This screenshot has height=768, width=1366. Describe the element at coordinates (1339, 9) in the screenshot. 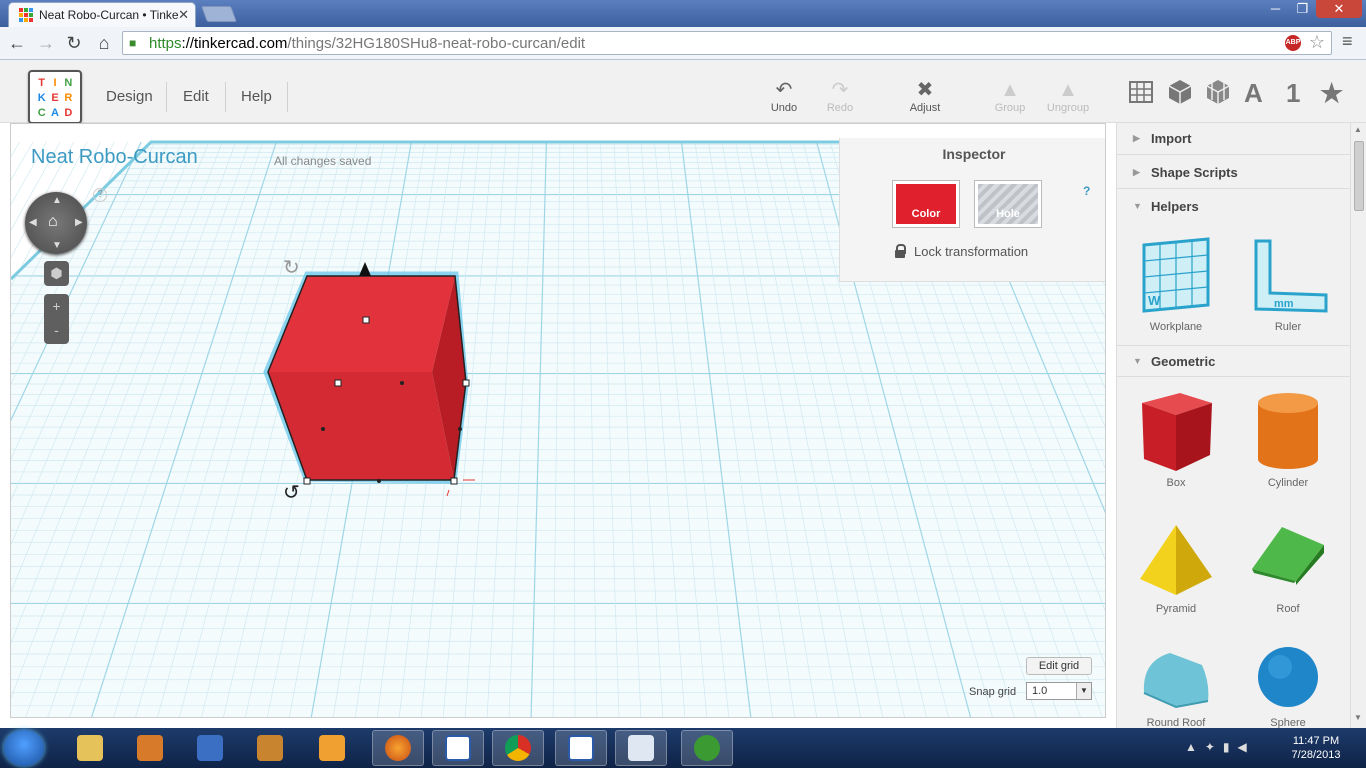

I see `window-close-icon: ✕` at that location.